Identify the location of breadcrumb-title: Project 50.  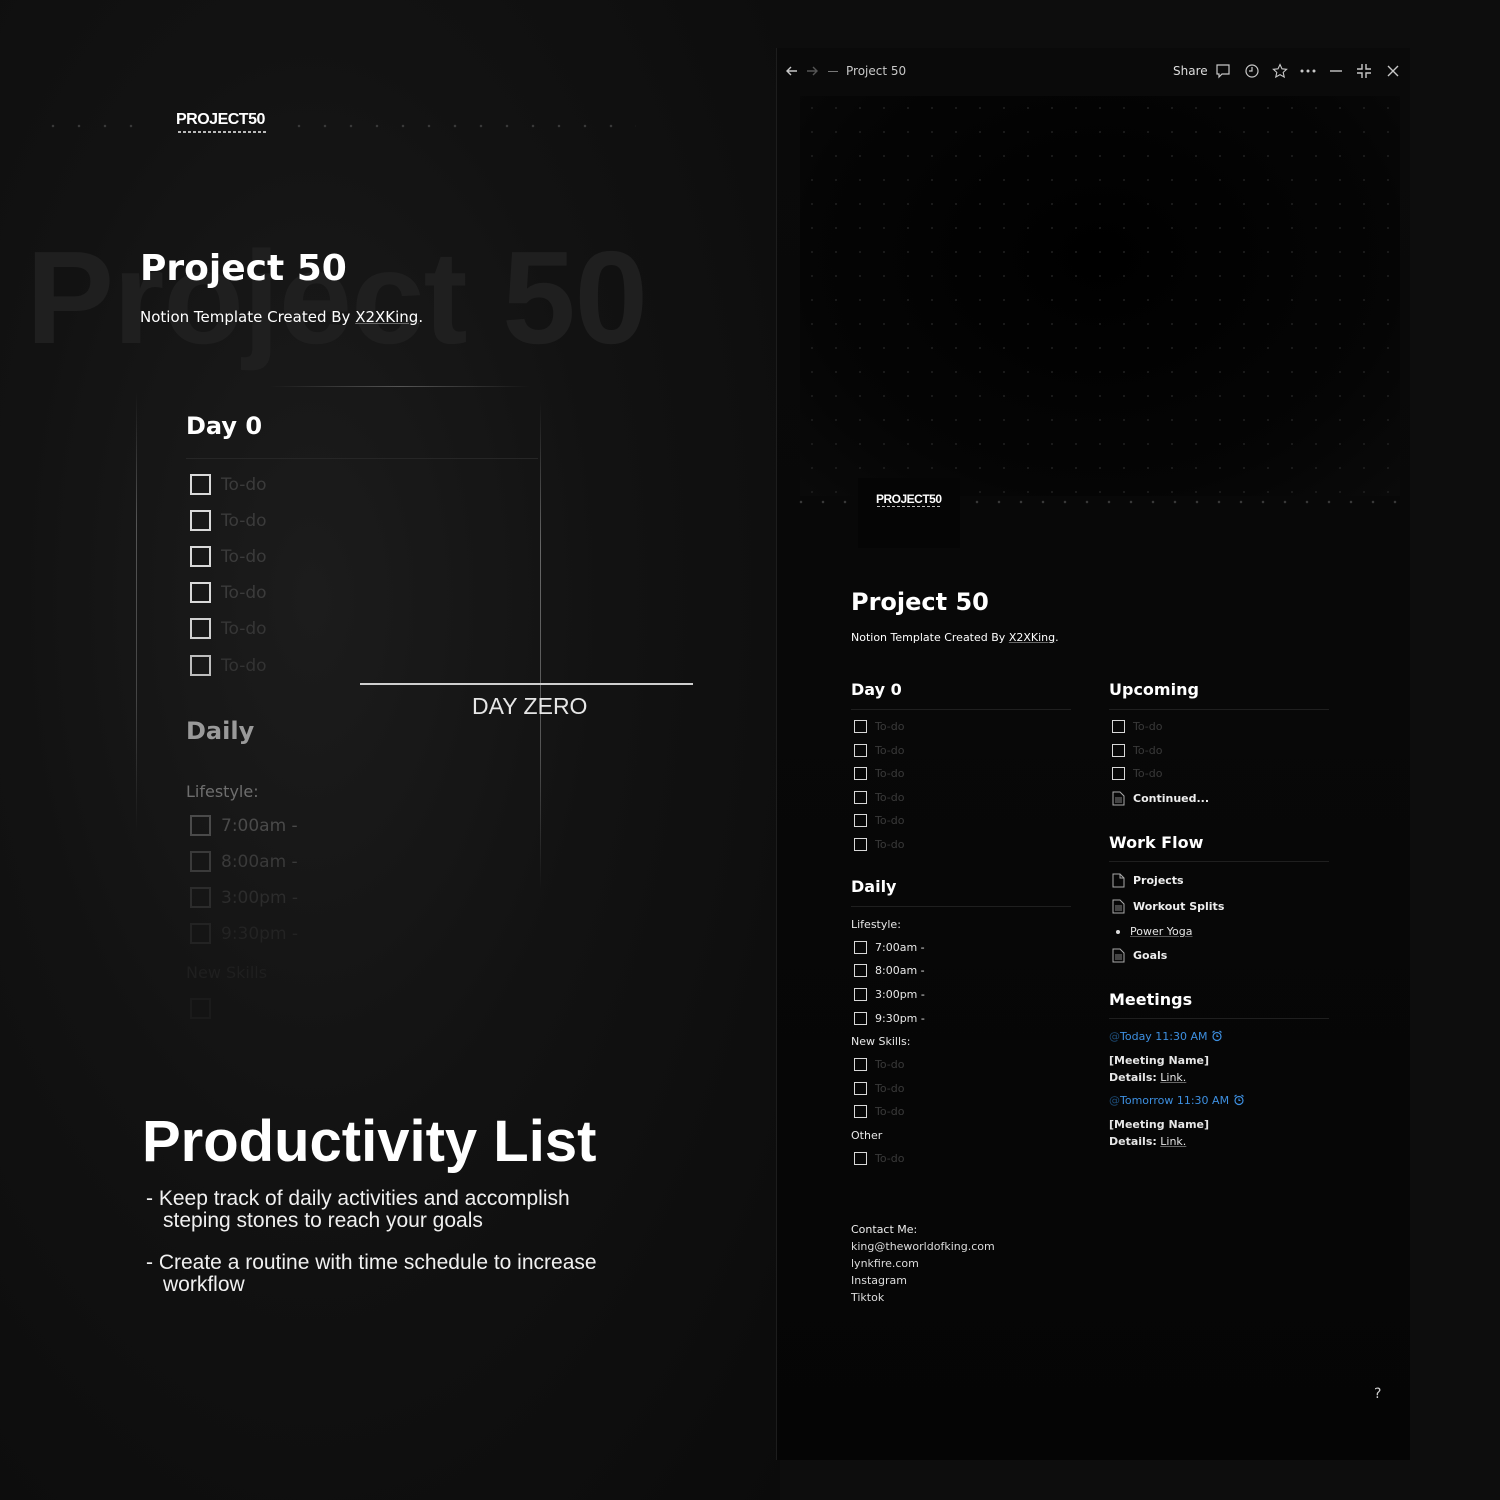
(876, 71).